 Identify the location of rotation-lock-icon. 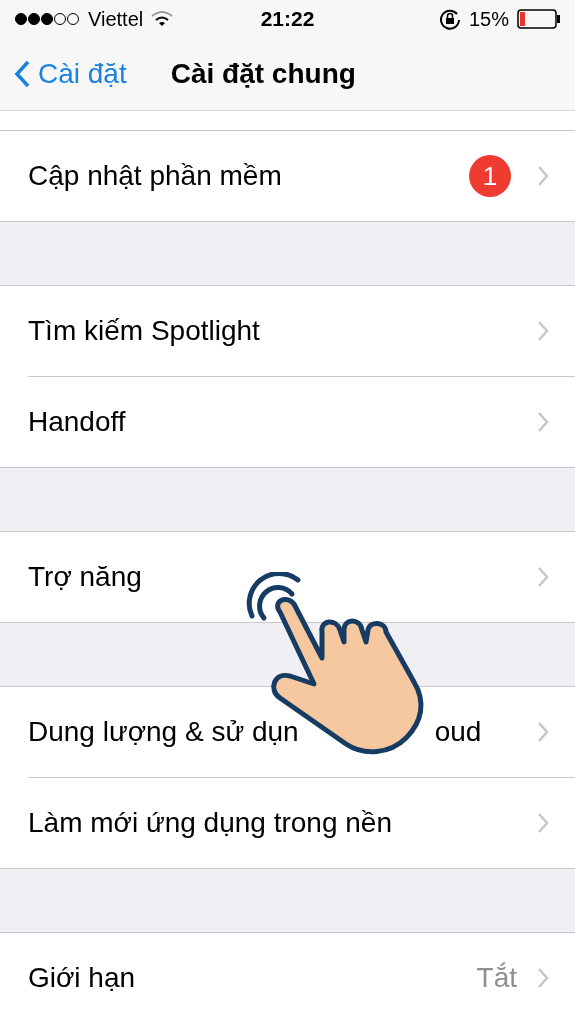
(449, 19).